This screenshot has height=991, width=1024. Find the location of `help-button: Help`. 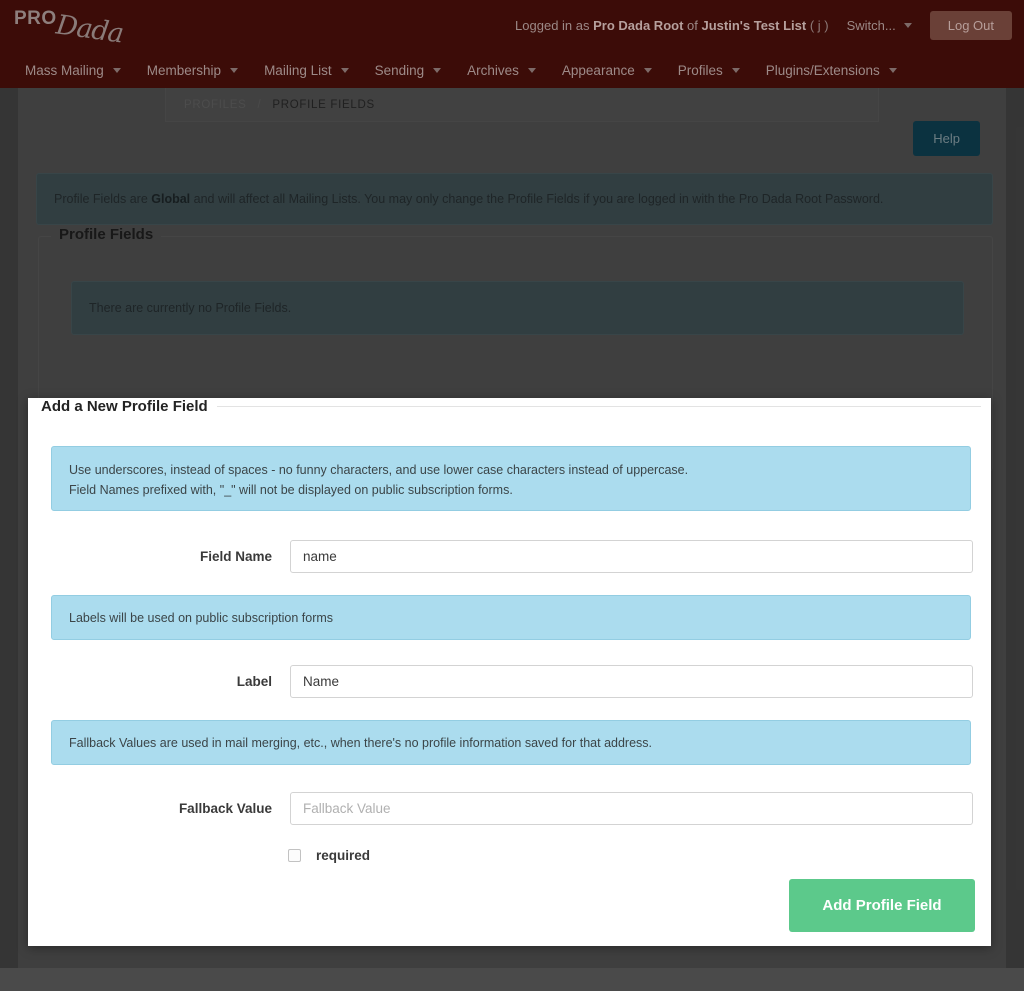

help-button: Help is located at coordinates (946, 138).